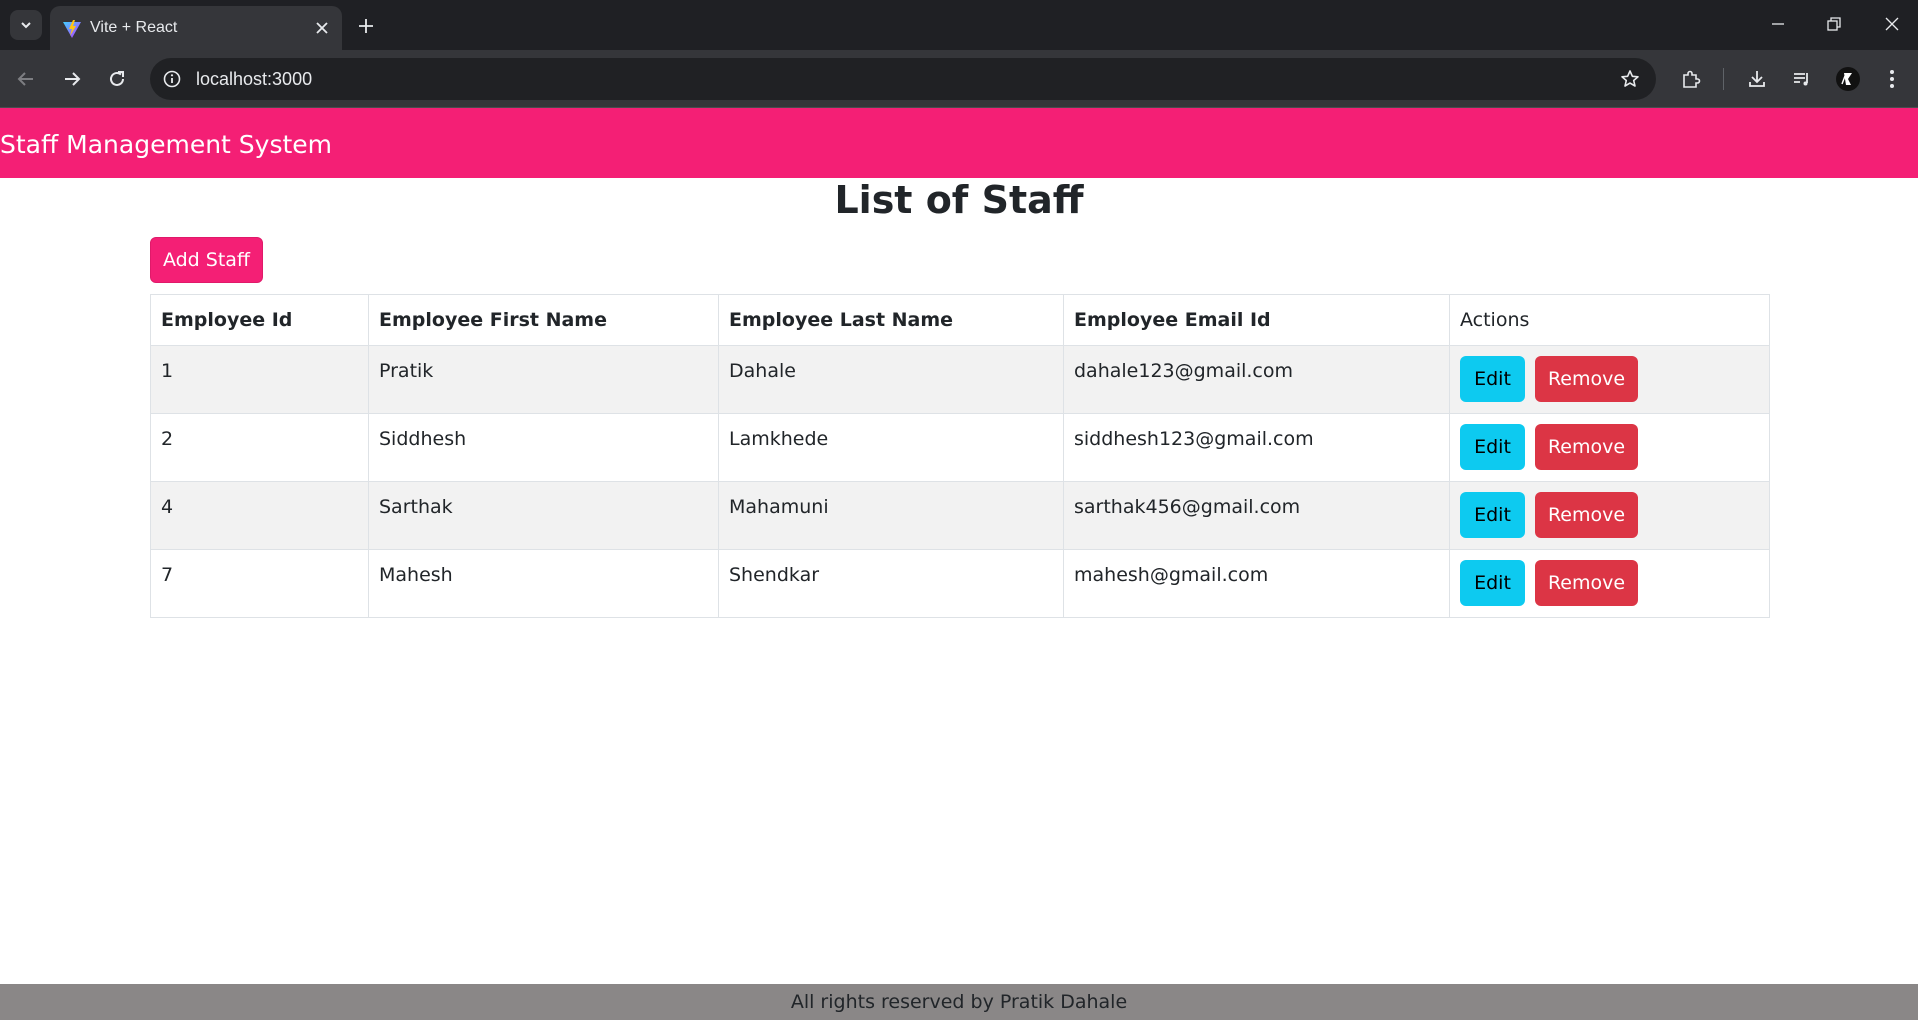 This screenshot has height=1020, width=1918. I want to click on address-url: localhost:3000, so click(254, 79).